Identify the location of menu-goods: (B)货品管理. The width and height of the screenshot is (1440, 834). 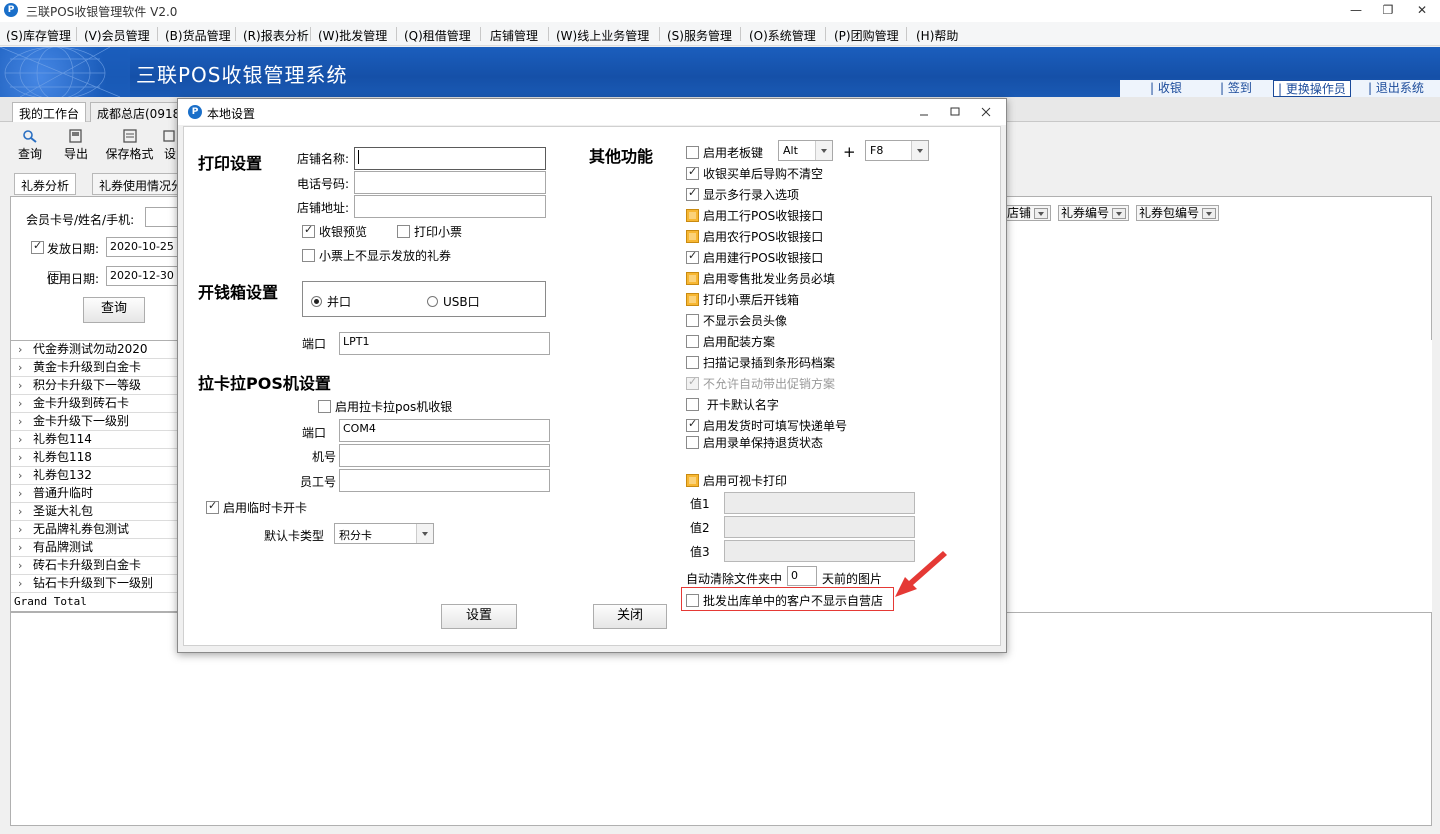
(198, 35).